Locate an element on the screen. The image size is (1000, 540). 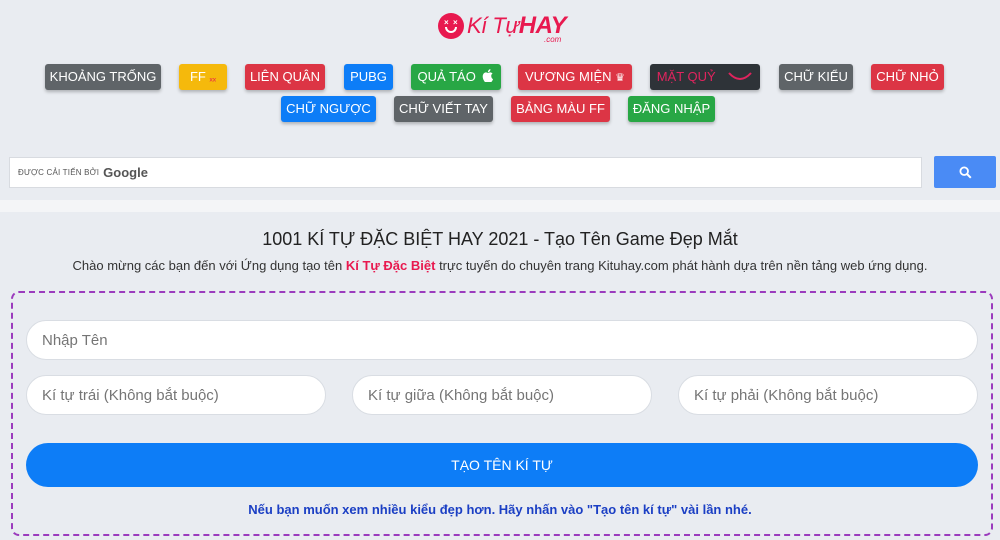
nav-chu-viet-tay-button: CHỮ VIẾT TAY is located at coordinates (443, 109).